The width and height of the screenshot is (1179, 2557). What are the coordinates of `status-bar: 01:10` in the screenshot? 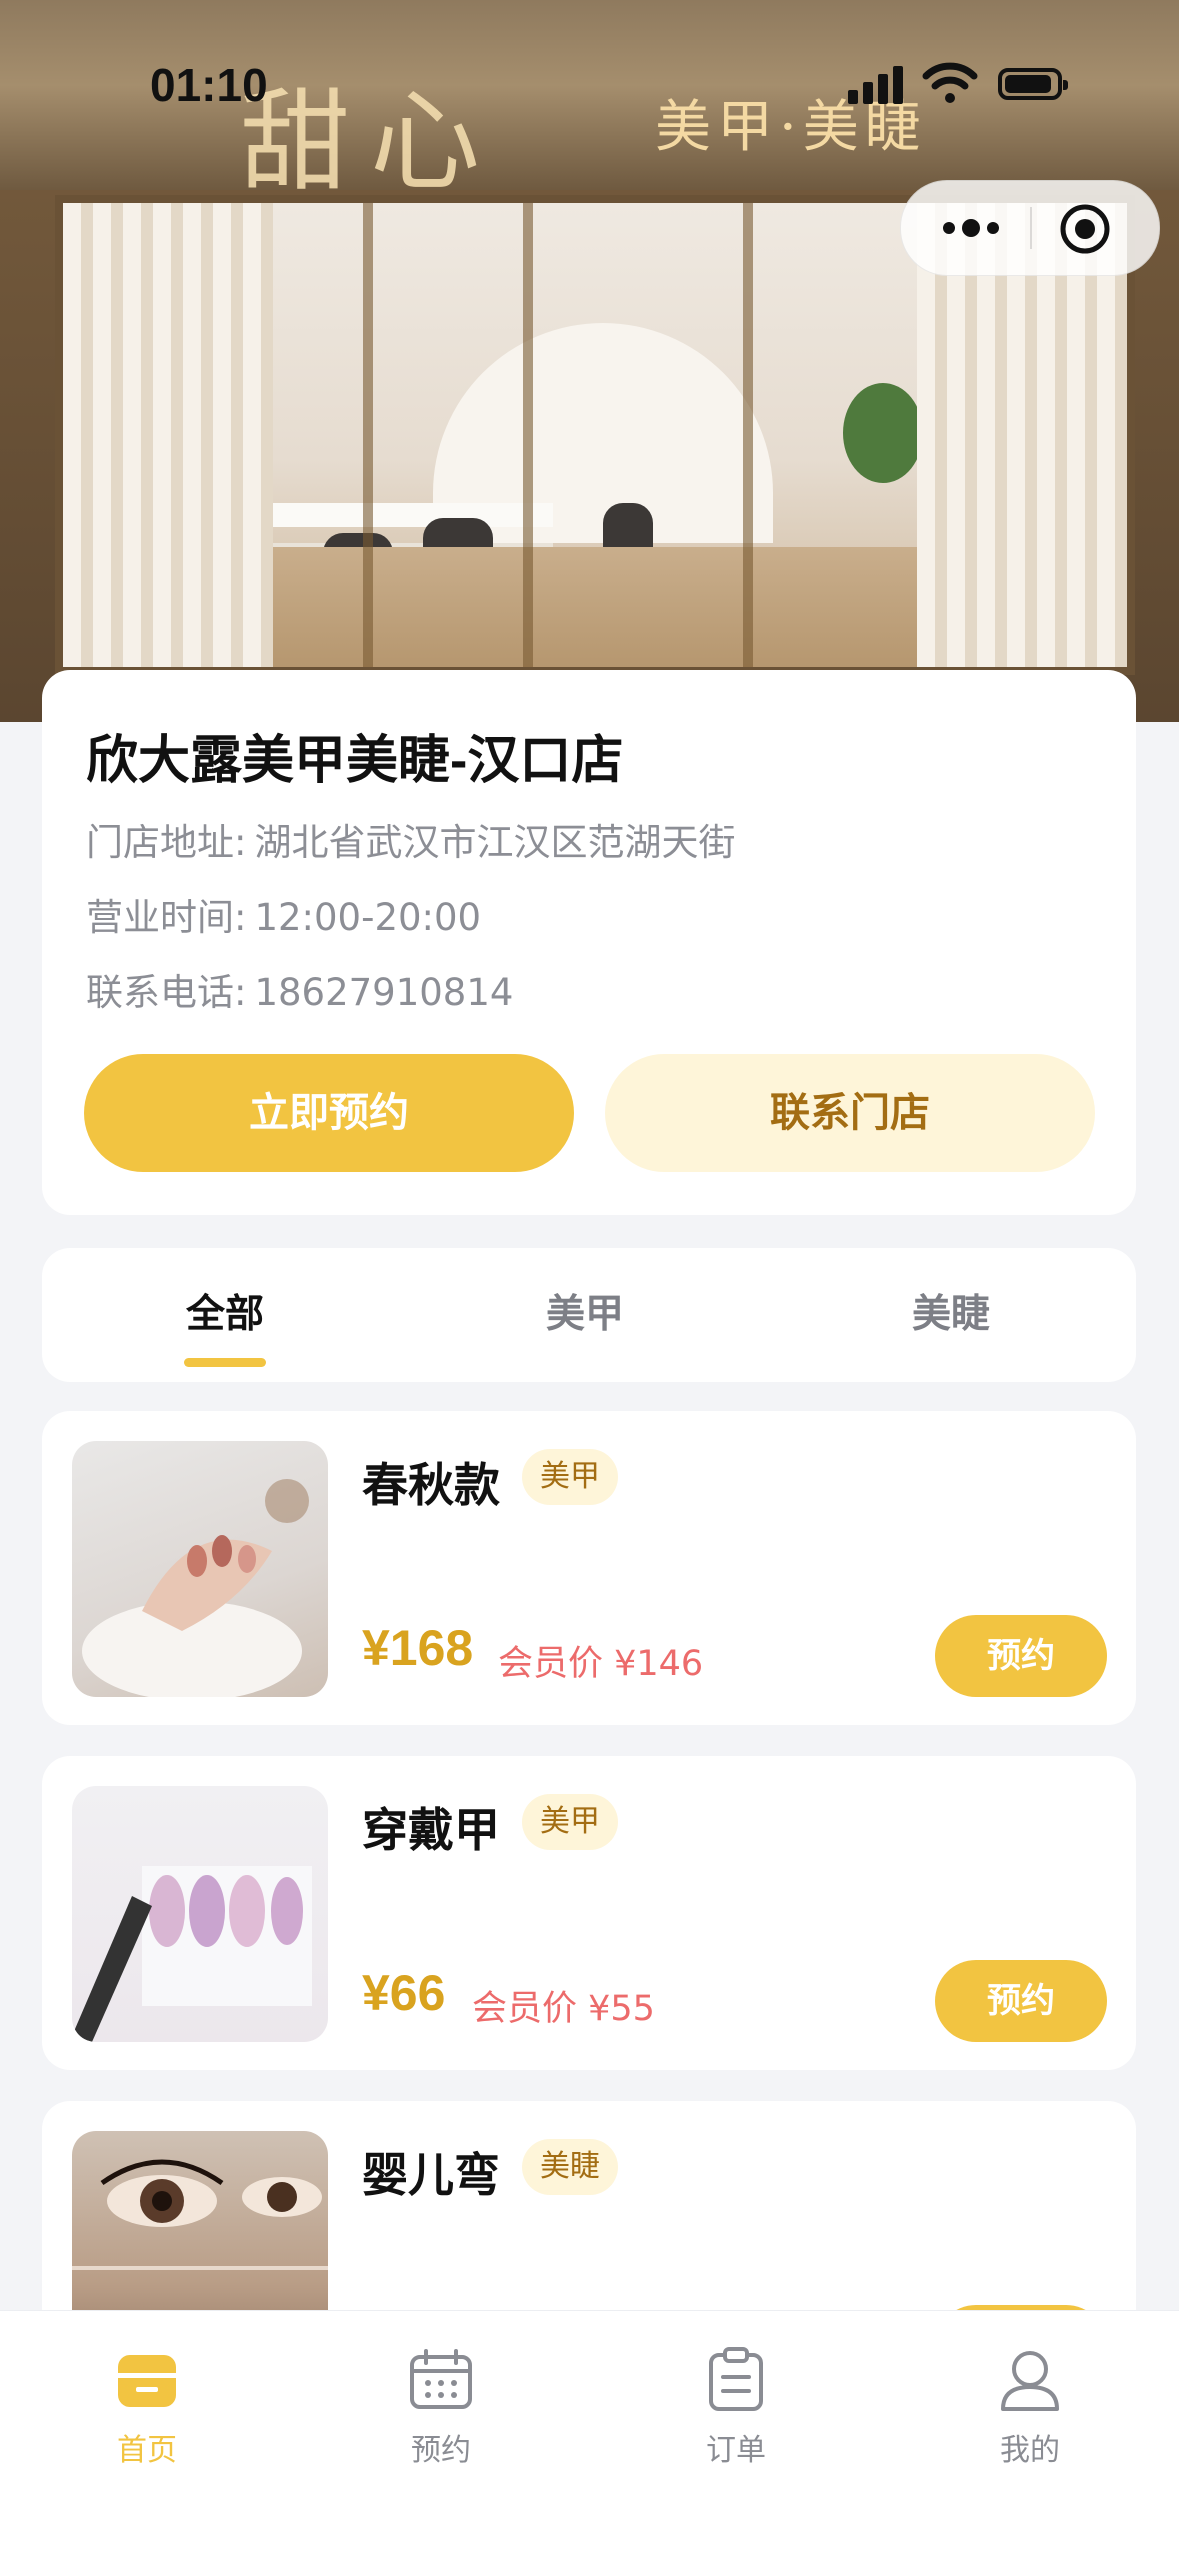 It's located at (589, 55).